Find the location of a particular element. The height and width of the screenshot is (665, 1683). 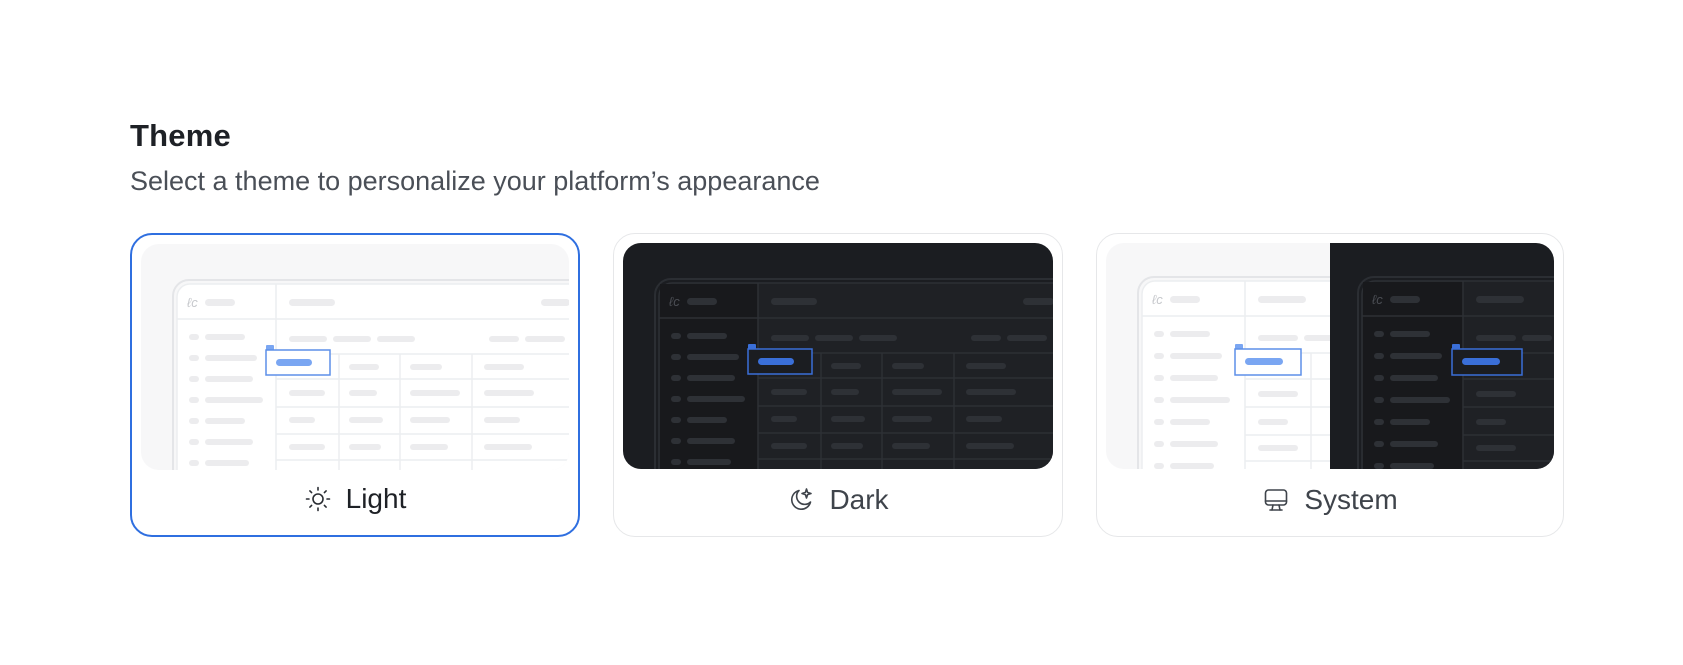

system-theme-preview: ℓc ℓc is located at coordinates (1330, 356).